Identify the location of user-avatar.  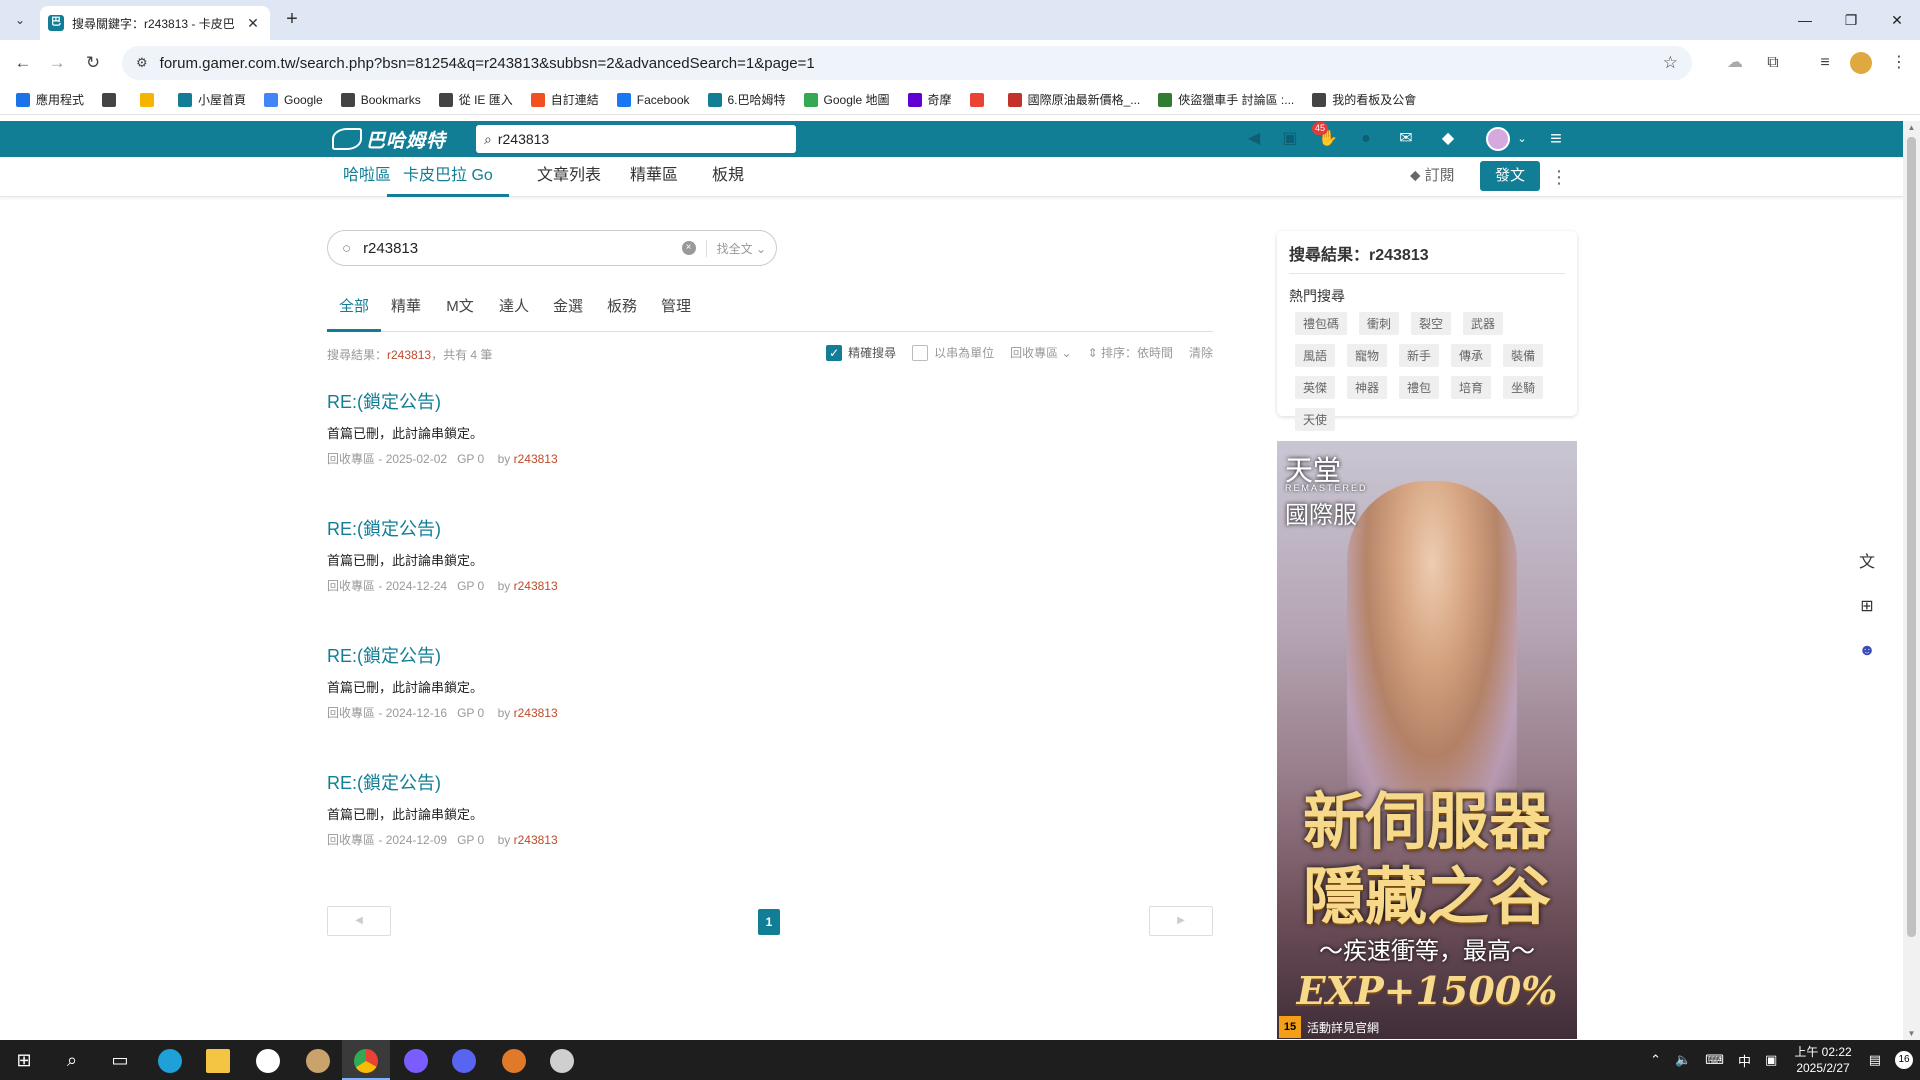
(1498, 139).